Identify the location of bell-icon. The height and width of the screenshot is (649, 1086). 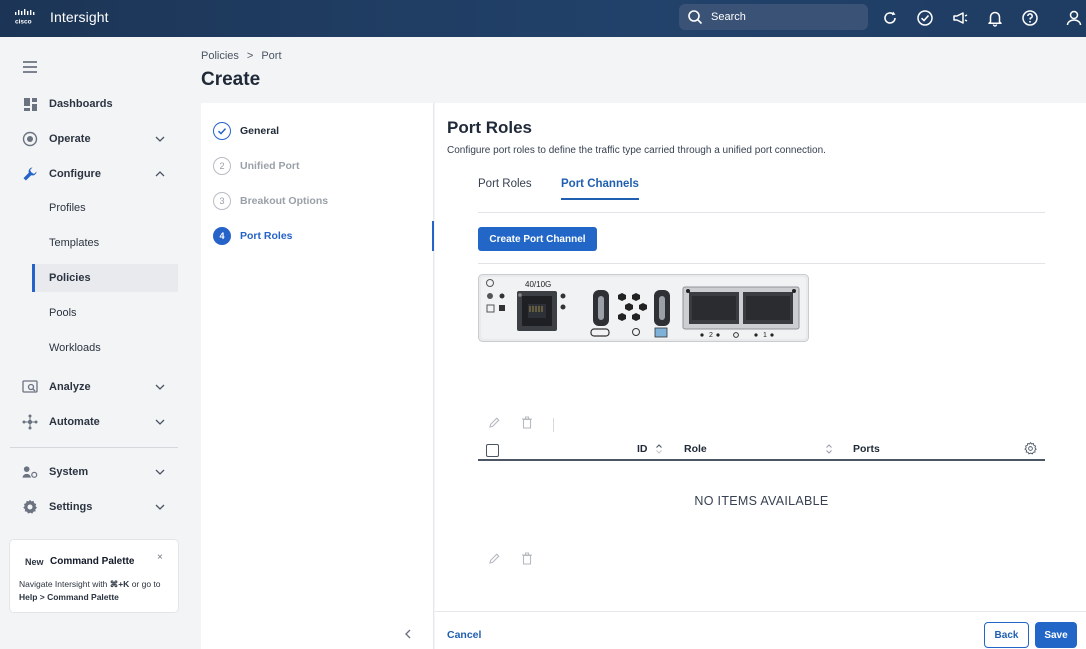
(995, 18).